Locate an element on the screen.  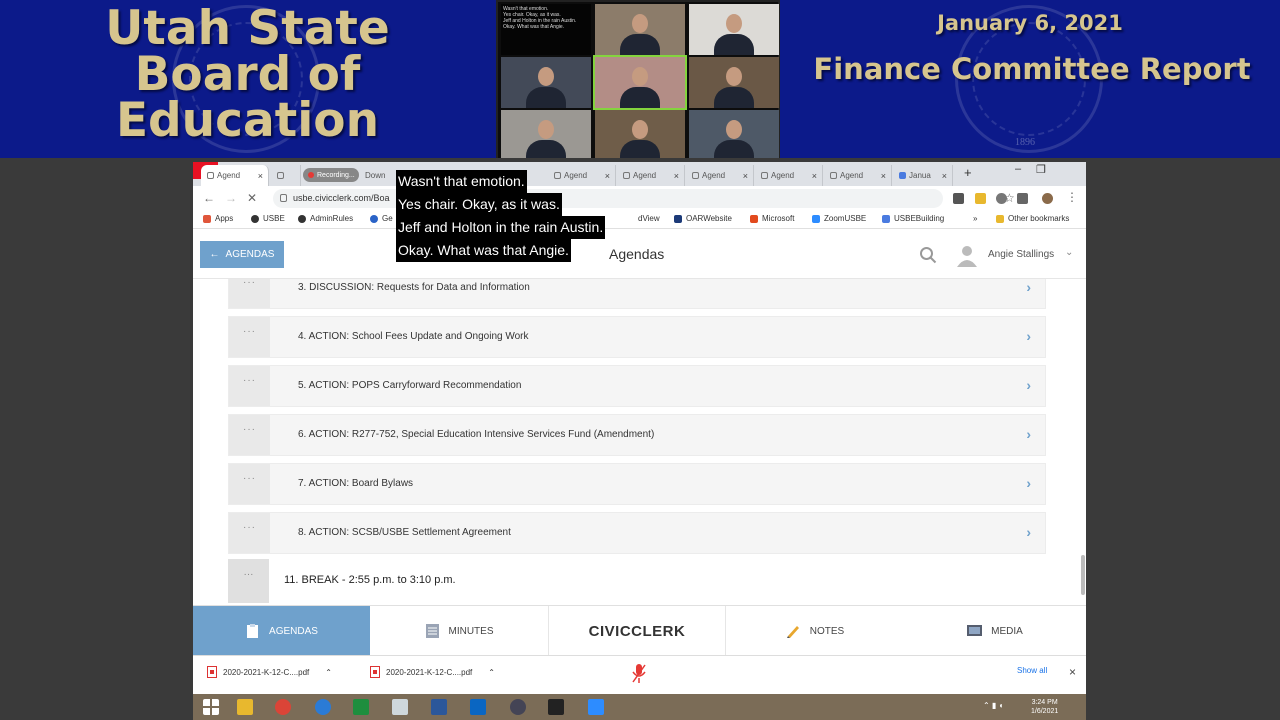
stop-loading-icon: ✕ is located at coordinates (252, 198).